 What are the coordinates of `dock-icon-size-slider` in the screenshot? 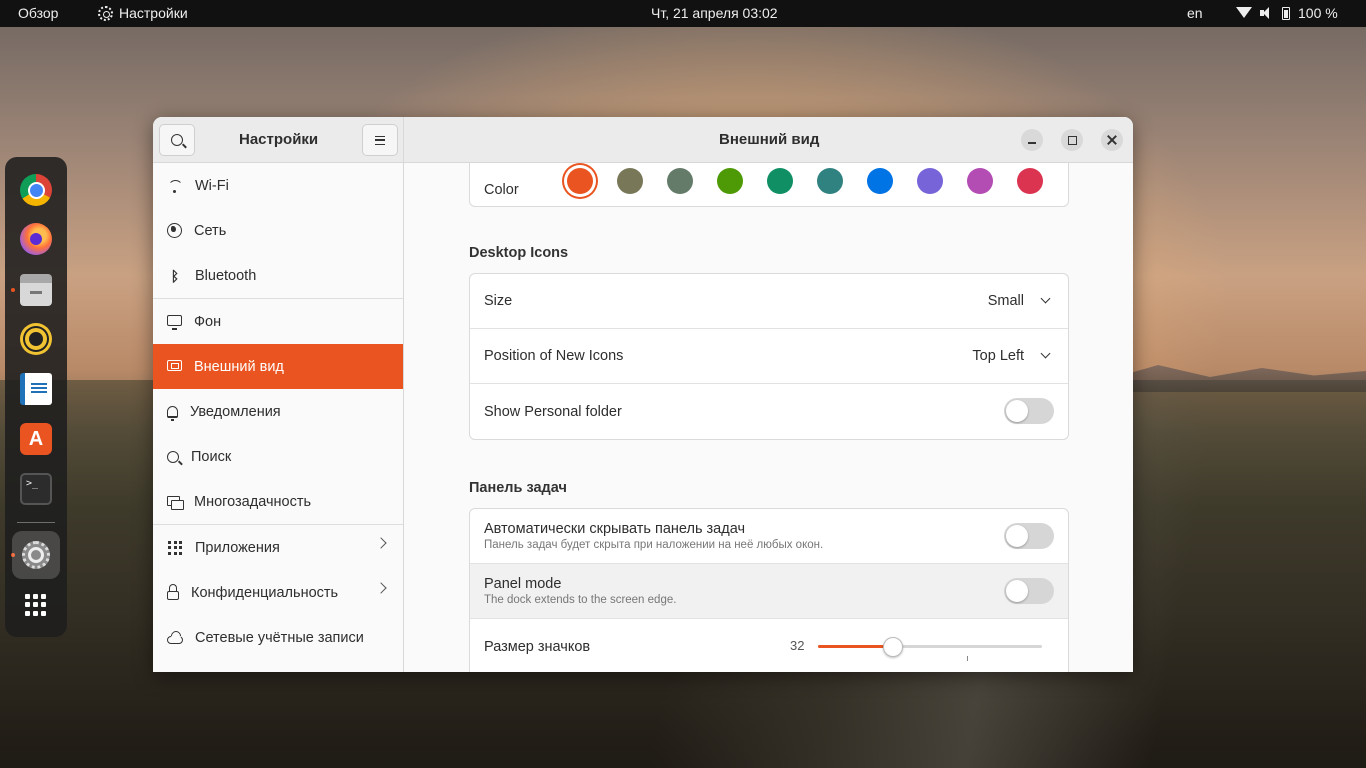 It's located at (930, 649).